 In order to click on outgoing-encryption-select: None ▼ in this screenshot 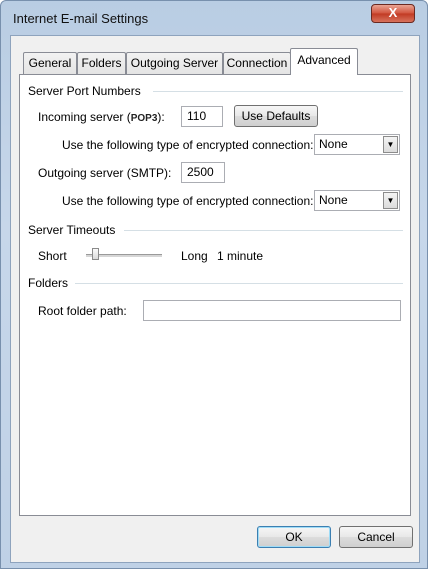, I will do `click(357, 200)`.